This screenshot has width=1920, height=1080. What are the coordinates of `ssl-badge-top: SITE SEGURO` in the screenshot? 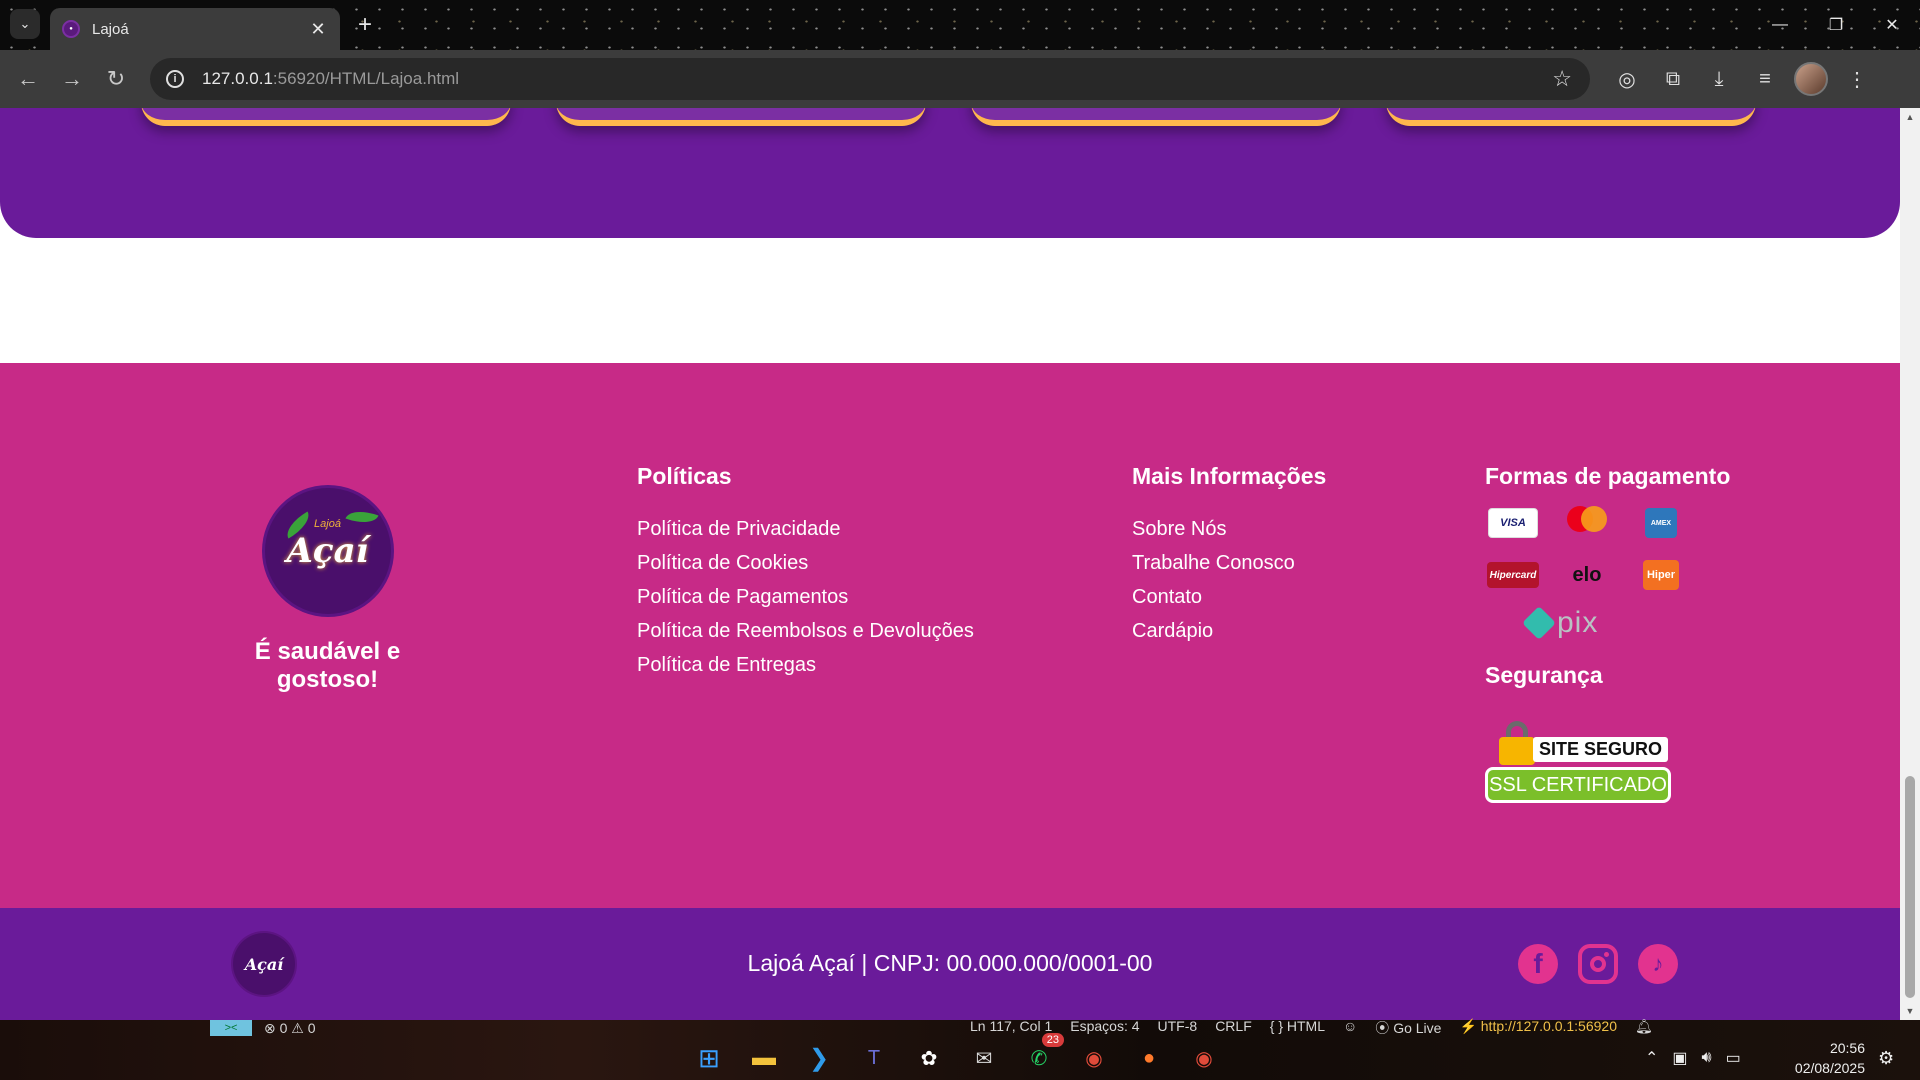 It's located at (1601, 749).